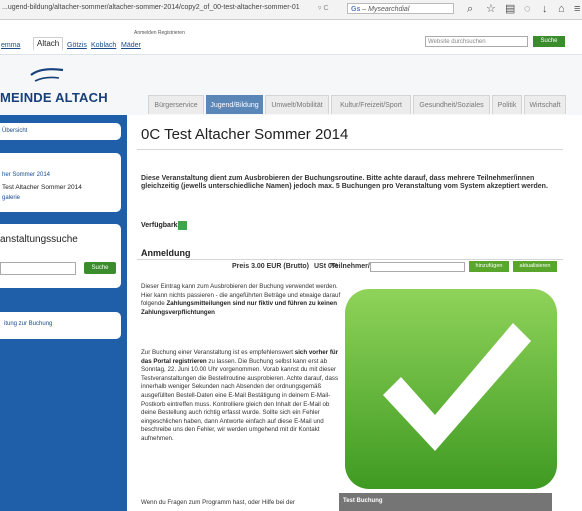 The image size is (582, 511). What do you see at coordinates (510, 9) in the screenshot?
I see `clipboard-icon: ▤` at bounding box center [510, 9].